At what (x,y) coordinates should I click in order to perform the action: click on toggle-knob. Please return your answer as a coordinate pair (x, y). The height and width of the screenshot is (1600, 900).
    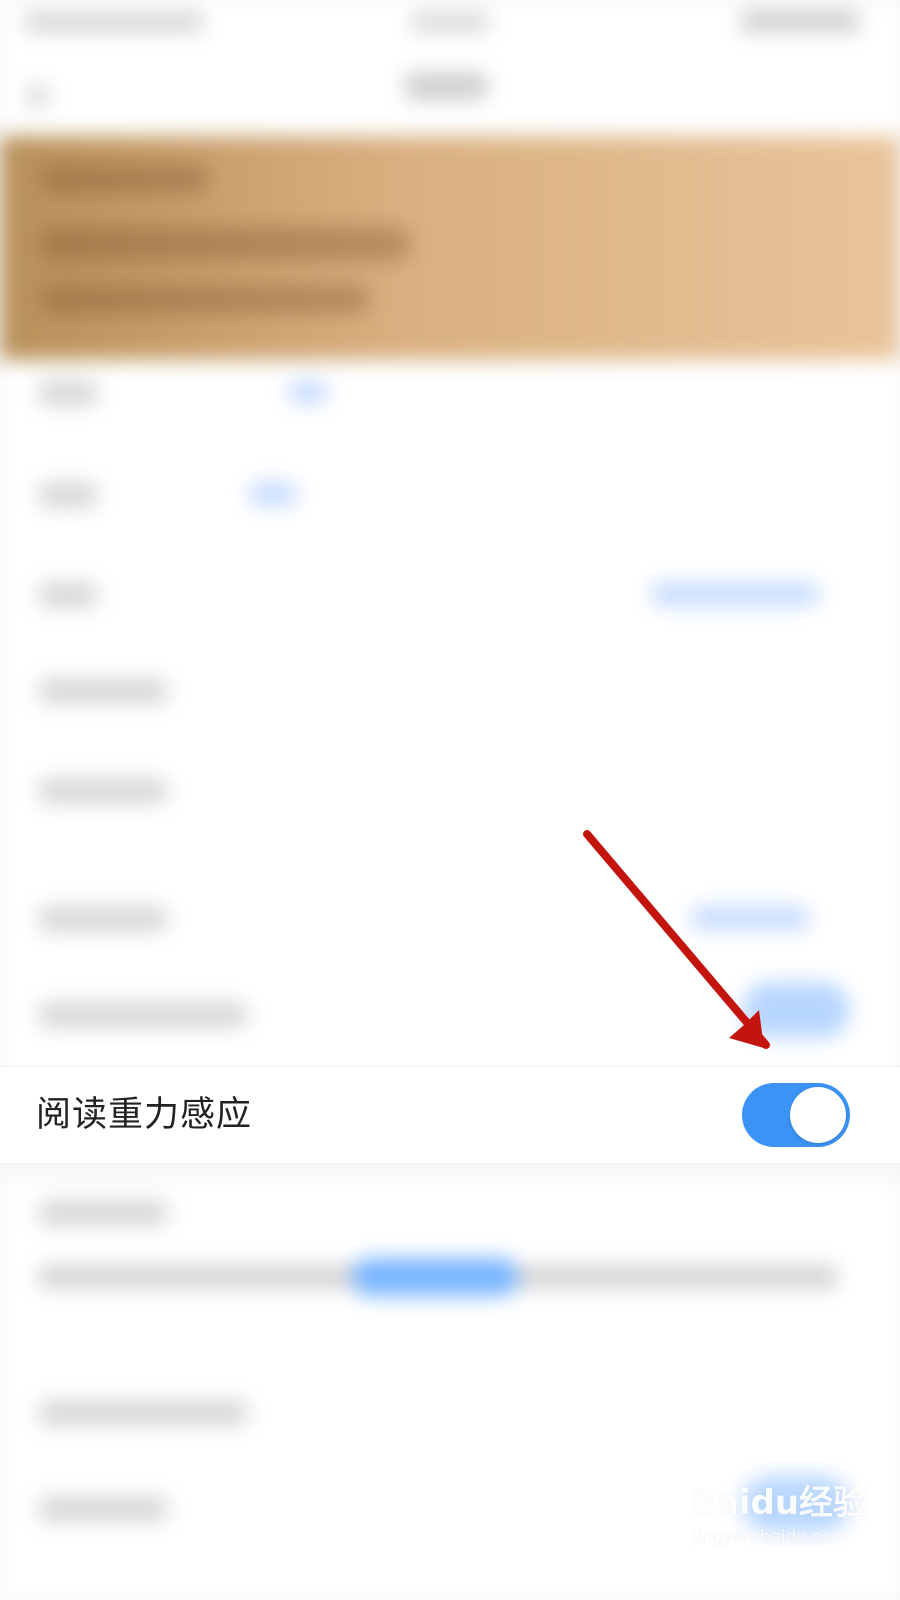
    Looking at the image, I should click on (818, 1115).